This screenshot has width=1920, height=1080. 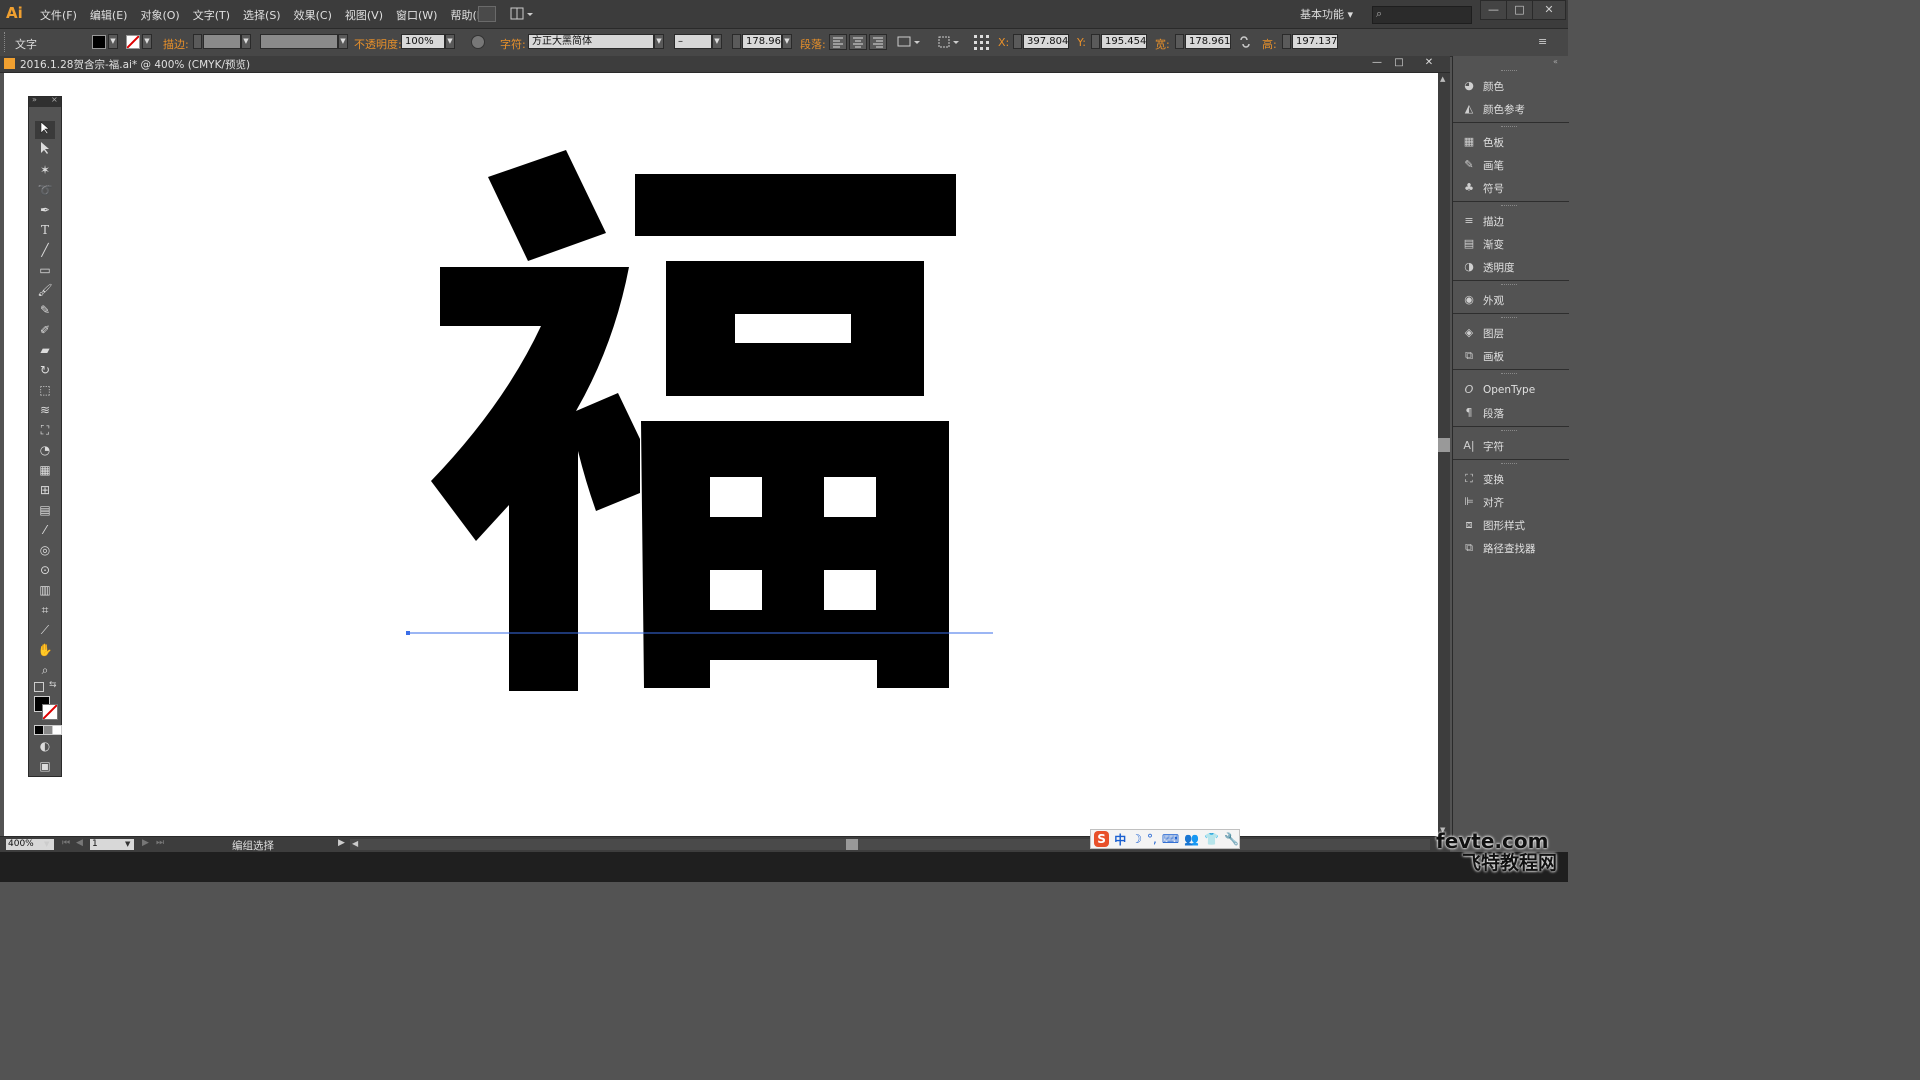 What do you see at coordinates (950, 42) in the screenshot?
I see `reference-point-icon` at bounding box center [950, 42].